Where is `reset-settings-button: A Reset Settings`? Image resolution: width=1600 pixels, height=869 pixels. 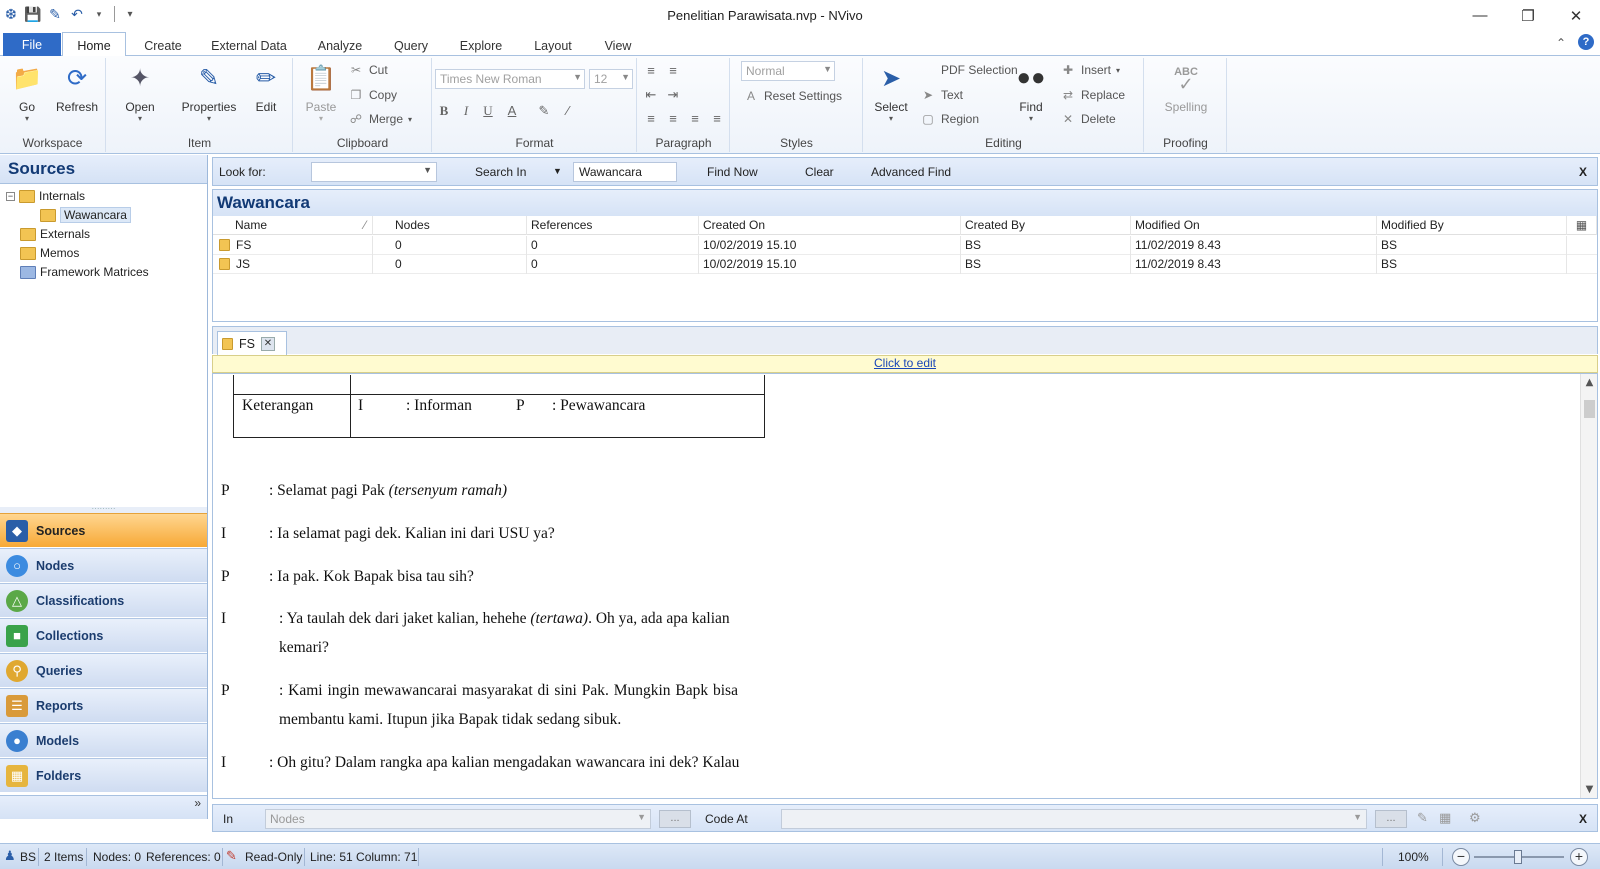 reset-settings-button: A Reset Settings is located at coordinates (792, 96).